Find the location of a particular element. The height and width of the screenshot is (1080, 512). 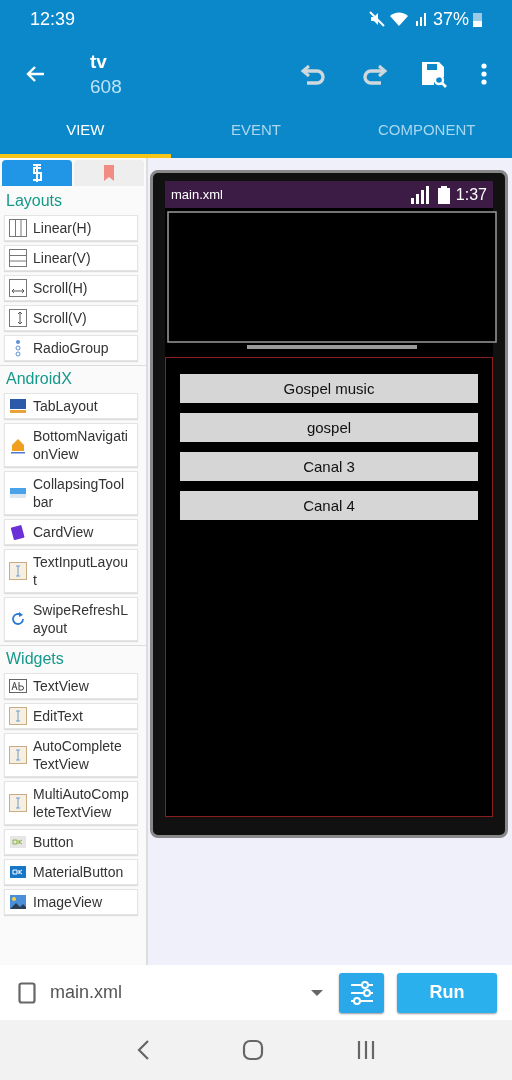

item-label: EditText is located at coordinates (58, 716).